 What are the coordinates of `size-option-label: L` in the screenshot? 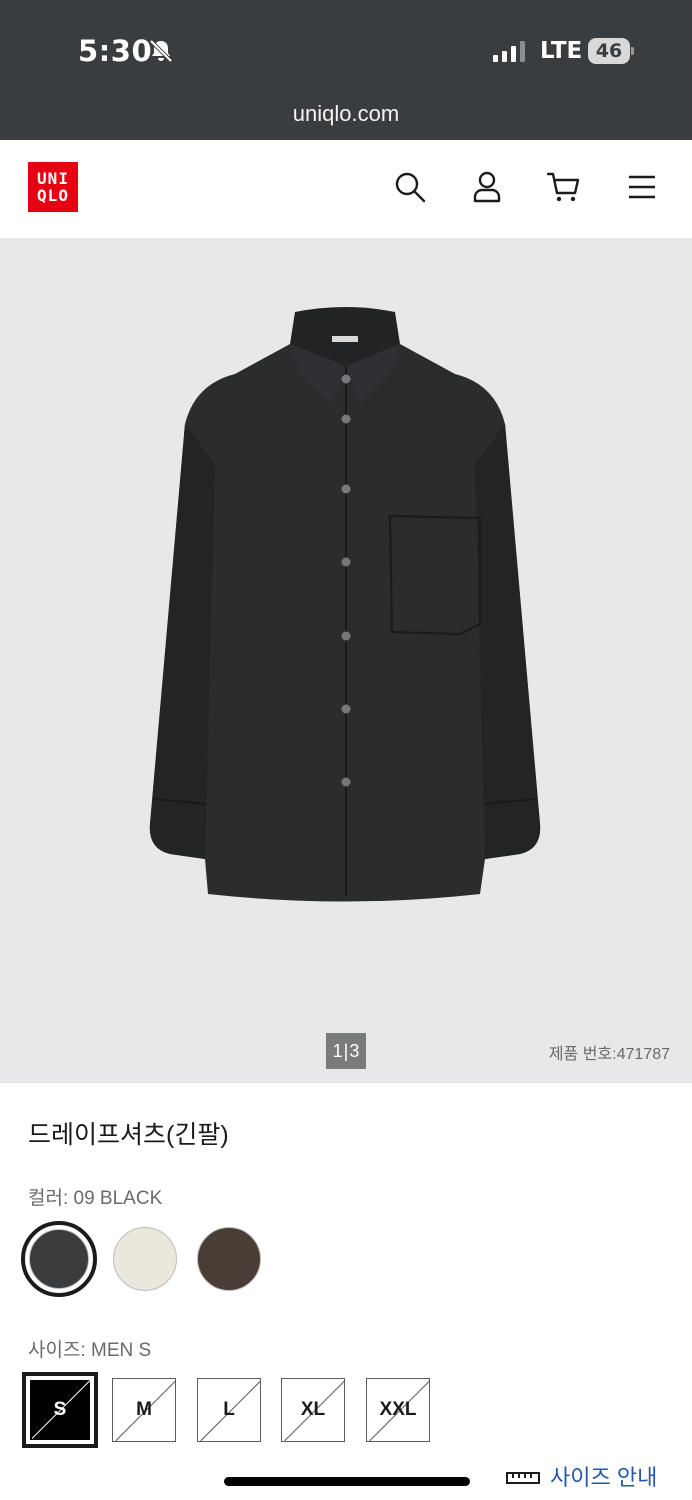 It's located at (229, 1409).